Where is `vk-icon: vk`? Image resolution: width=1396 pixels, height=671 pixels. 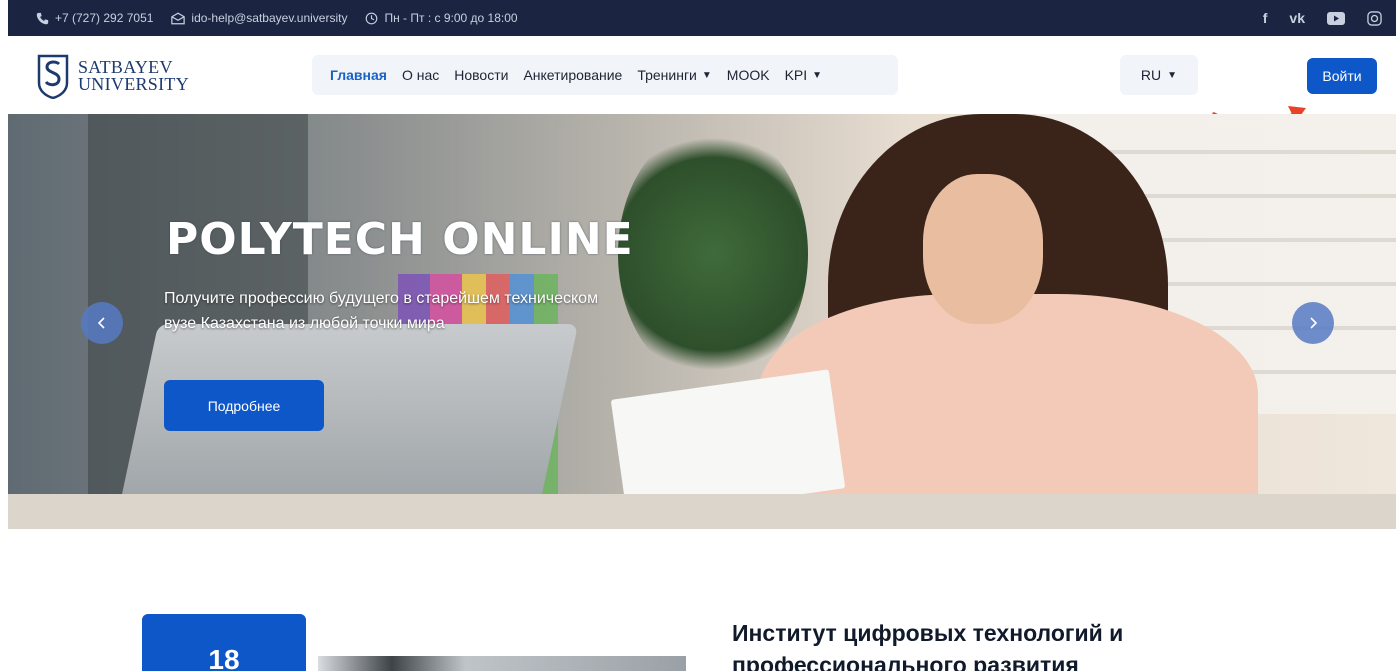
vk-icon: vk is located at coordinates (1297, 18).